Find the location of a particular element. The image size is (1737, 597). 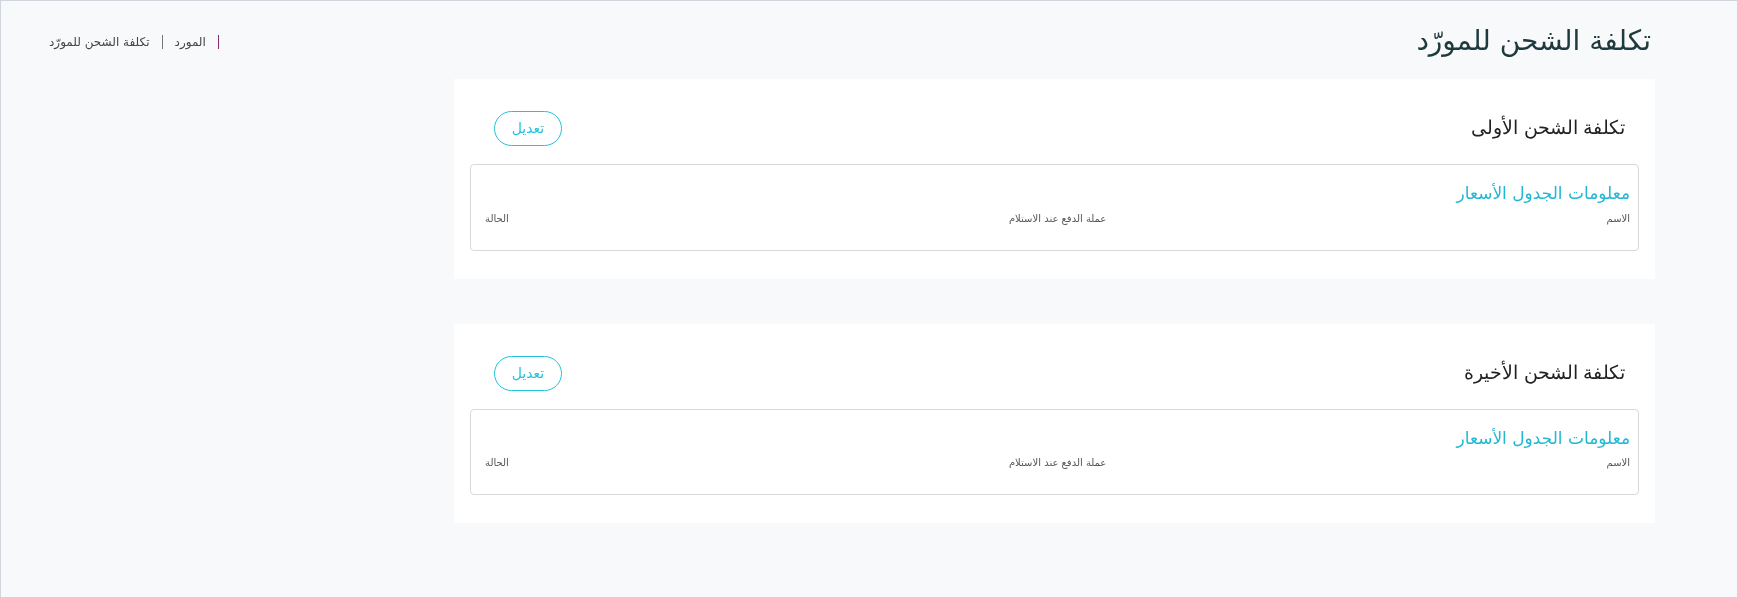

breadcrumb-item: تكلفة الشحن للمورّد is located at coordinates (99, 42).